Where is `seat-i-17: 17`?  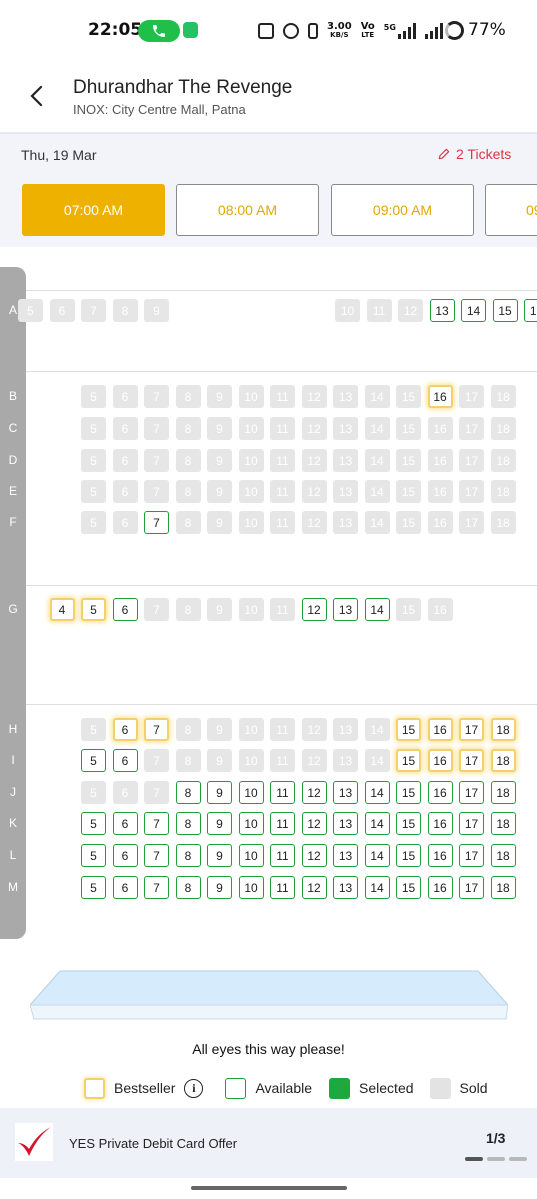
seat-i-17: 17 is located at coordinates (471, 760).